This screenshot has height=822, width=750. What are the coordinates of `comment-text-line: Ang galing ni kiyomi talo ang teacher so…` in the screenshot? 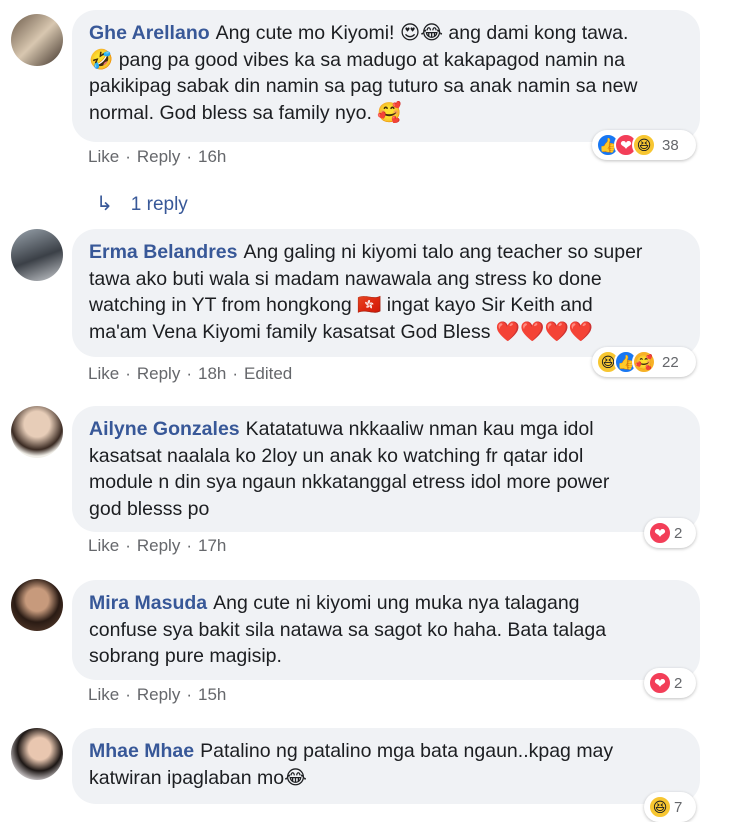 It's located at (443, 252).